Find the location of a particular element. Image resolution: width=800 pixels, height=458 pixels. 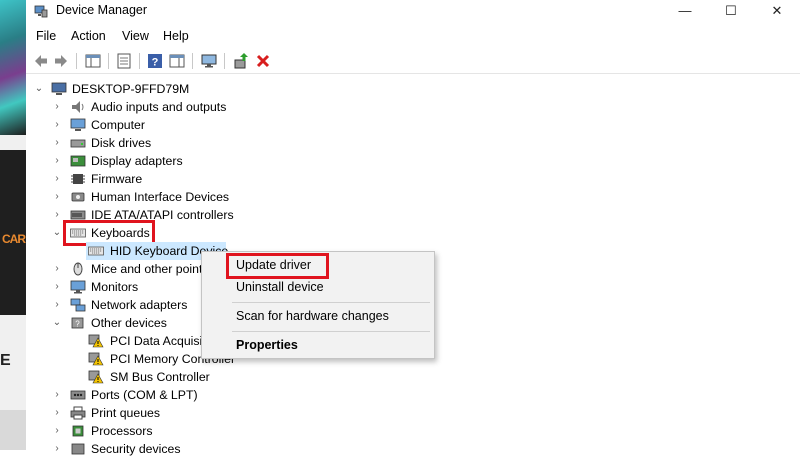

properties-sheet-icon is located at coordinates (124, 61).